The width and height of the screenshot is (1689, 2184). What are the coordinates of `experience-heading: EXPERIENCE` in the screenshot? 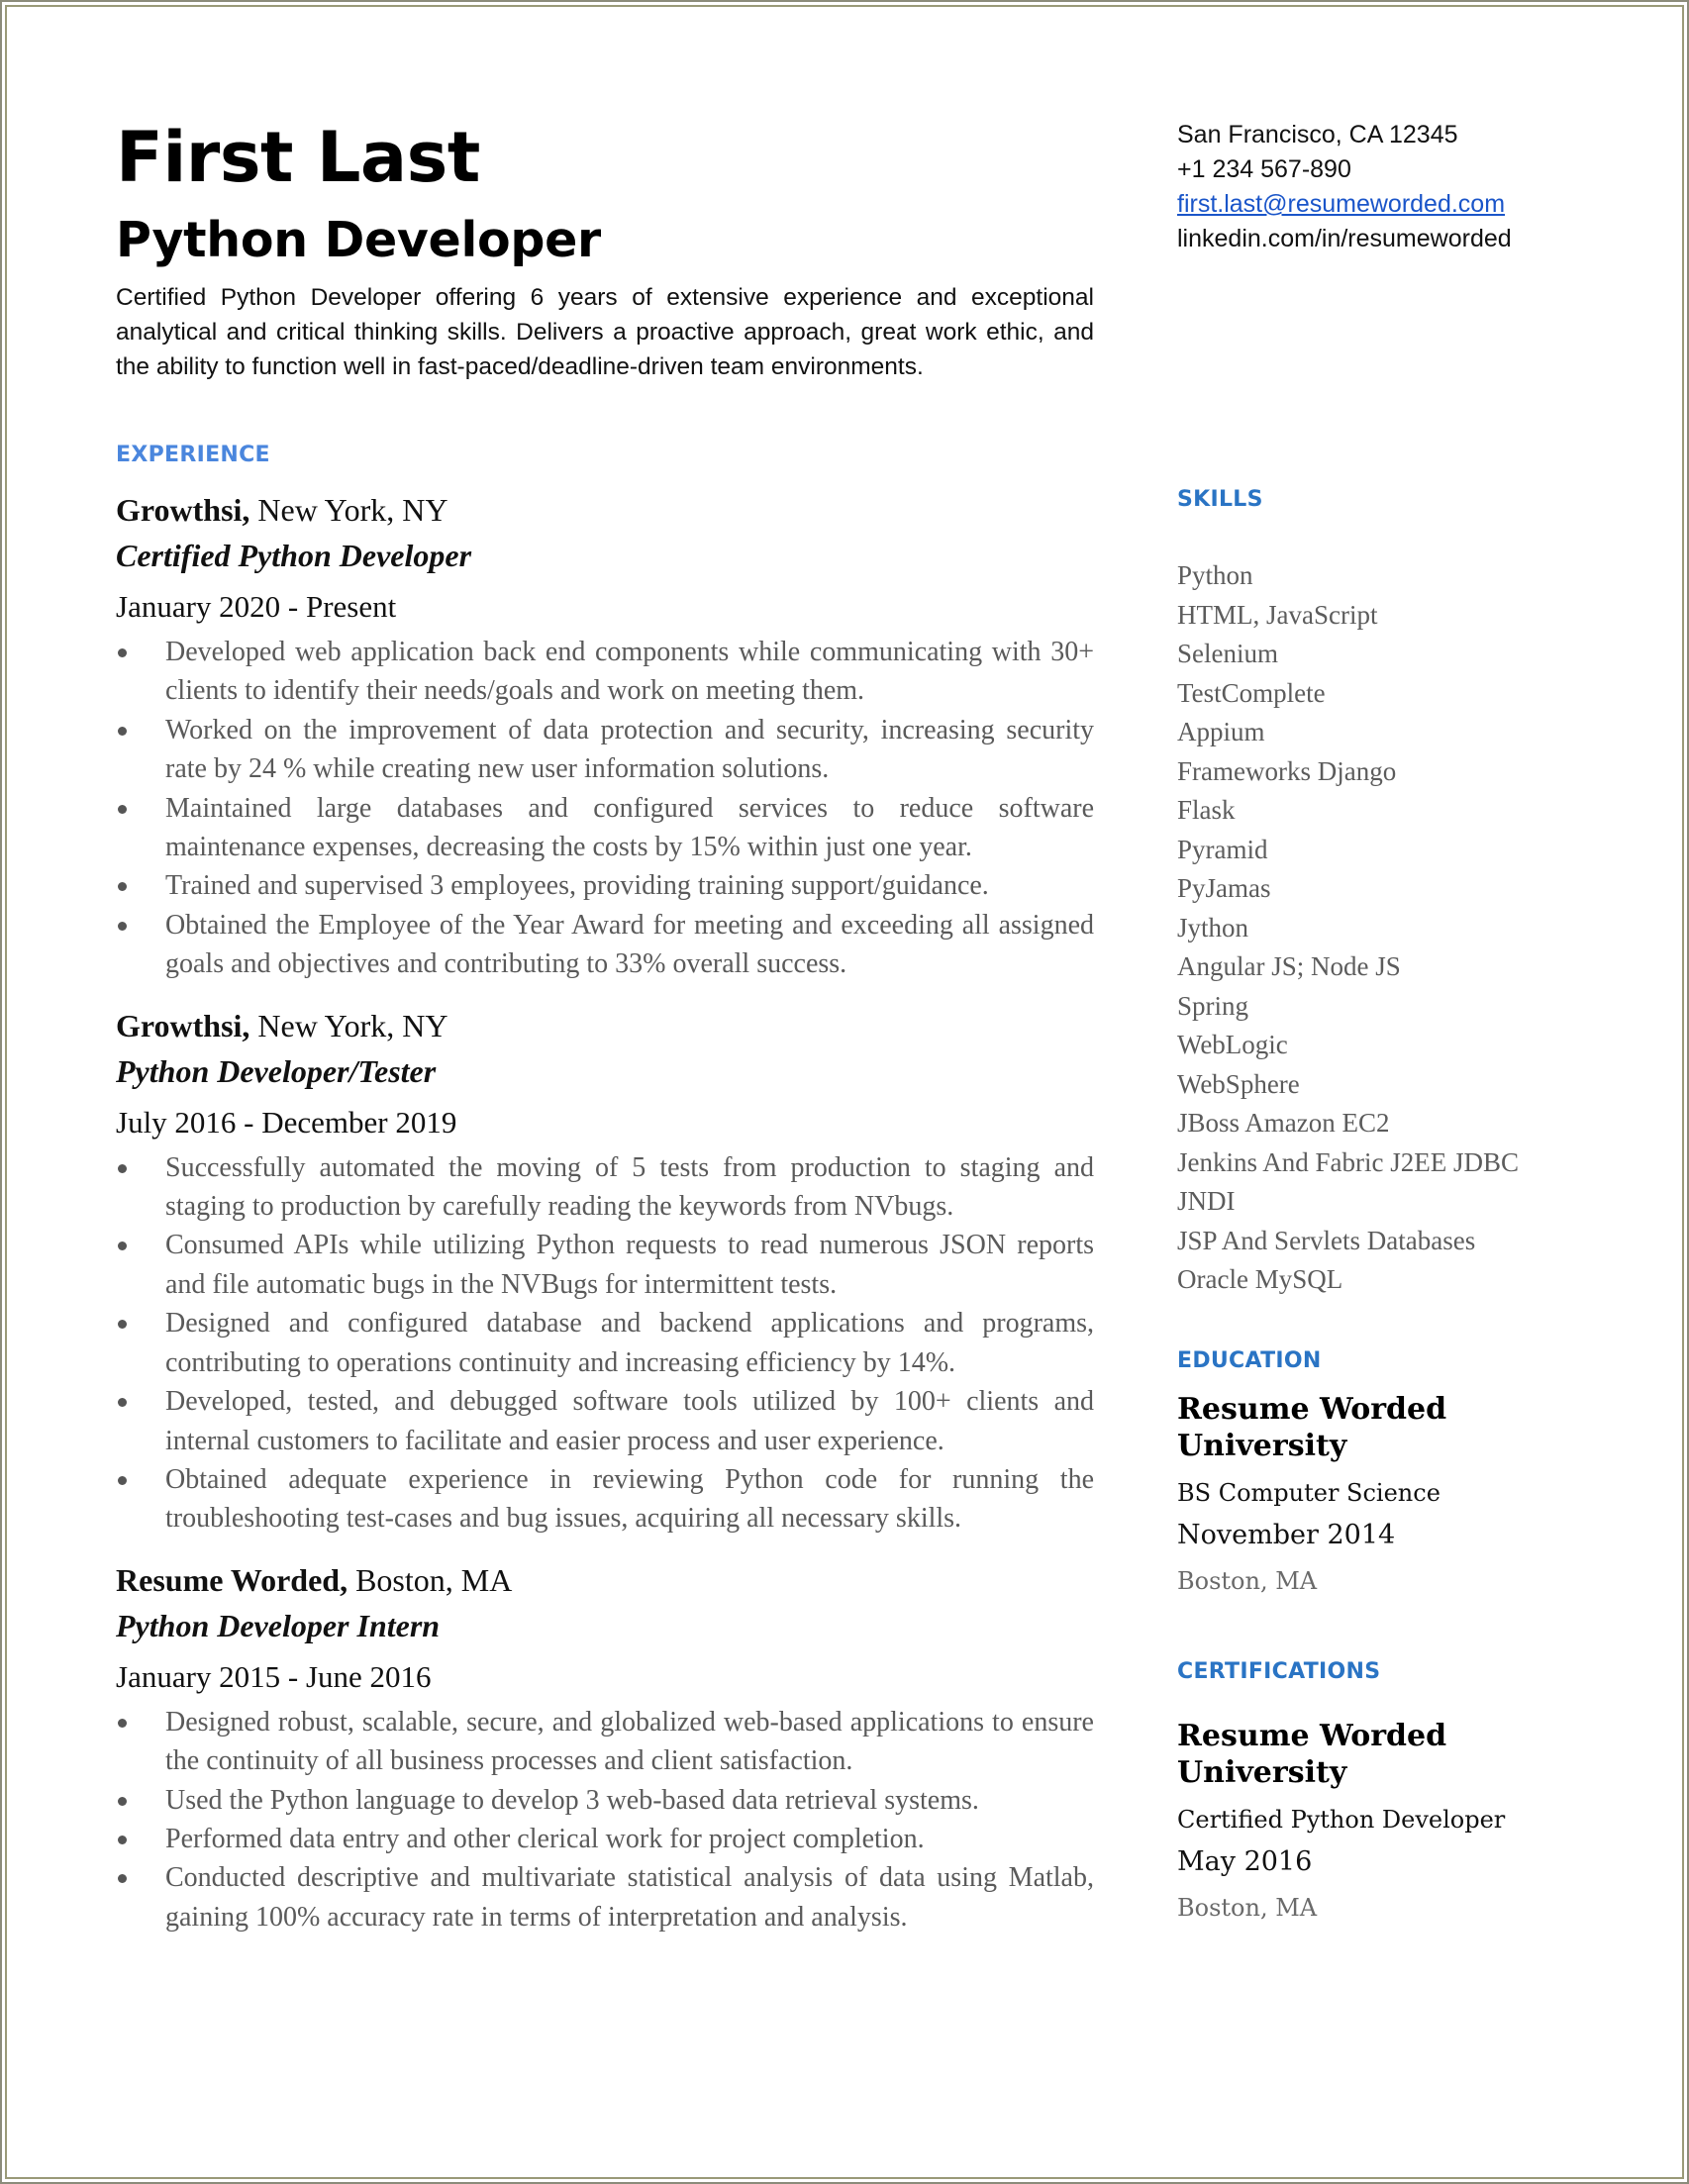 It's located at (193, 455).